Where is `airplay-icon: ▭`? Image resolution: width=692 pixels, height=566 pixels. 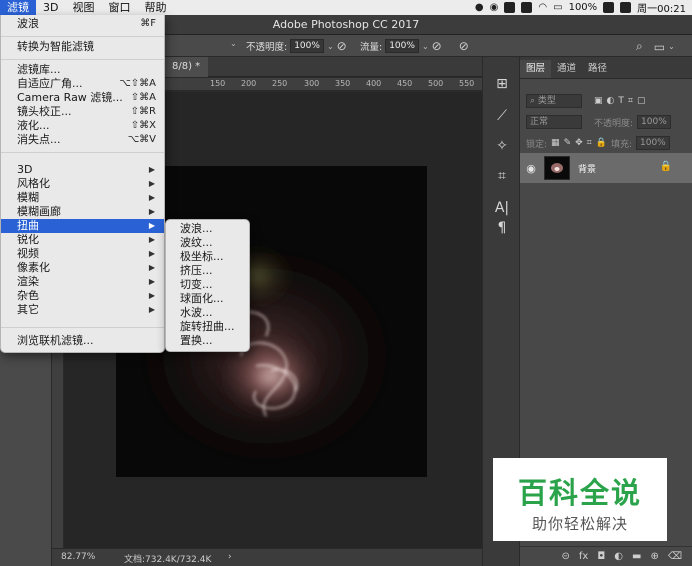 airplay-icon: ▭ is located at coordinates (557, 7).